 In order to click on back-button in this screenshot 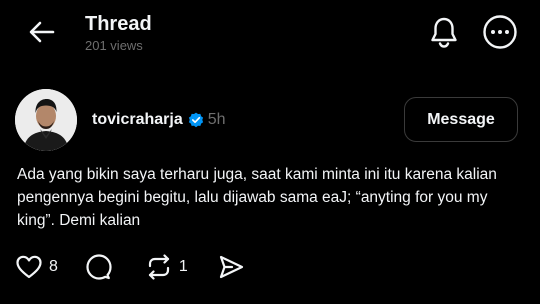, I will do `click(42, 34)`.